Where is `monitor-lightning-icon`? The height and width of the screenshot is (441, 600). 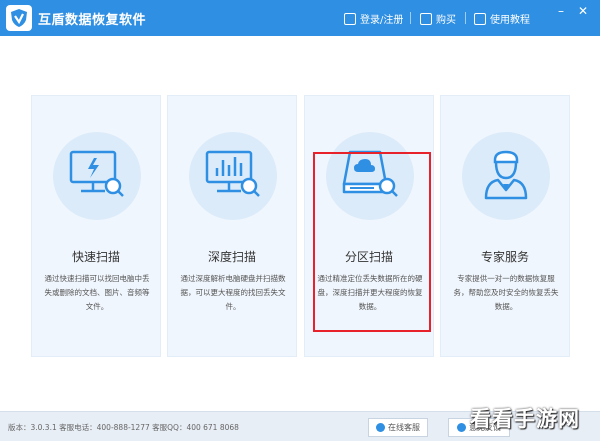
monitor-lightning-icon is located at coordinates (96, 173).